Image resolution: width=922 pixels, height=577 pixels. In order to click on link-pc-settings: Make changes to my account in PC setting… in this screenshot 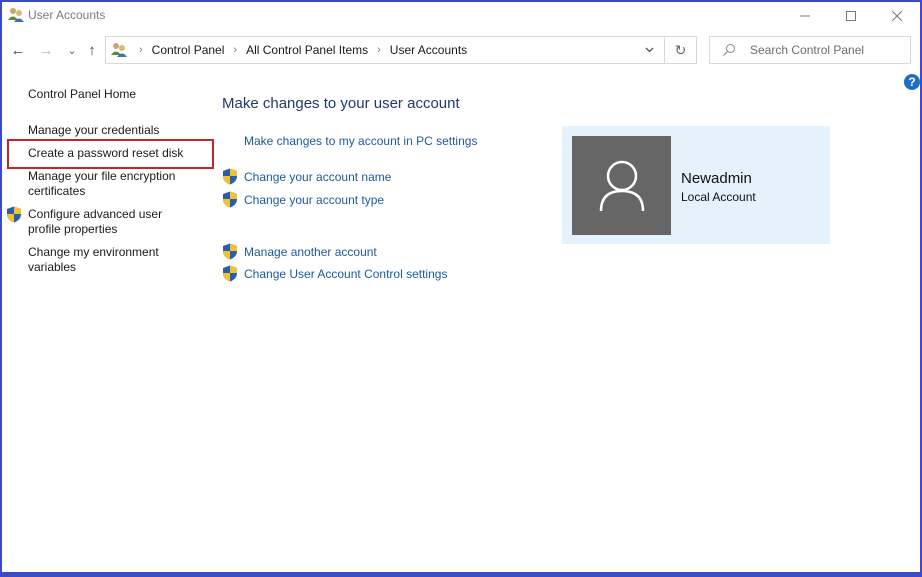, I will do `click(360, 141)`.